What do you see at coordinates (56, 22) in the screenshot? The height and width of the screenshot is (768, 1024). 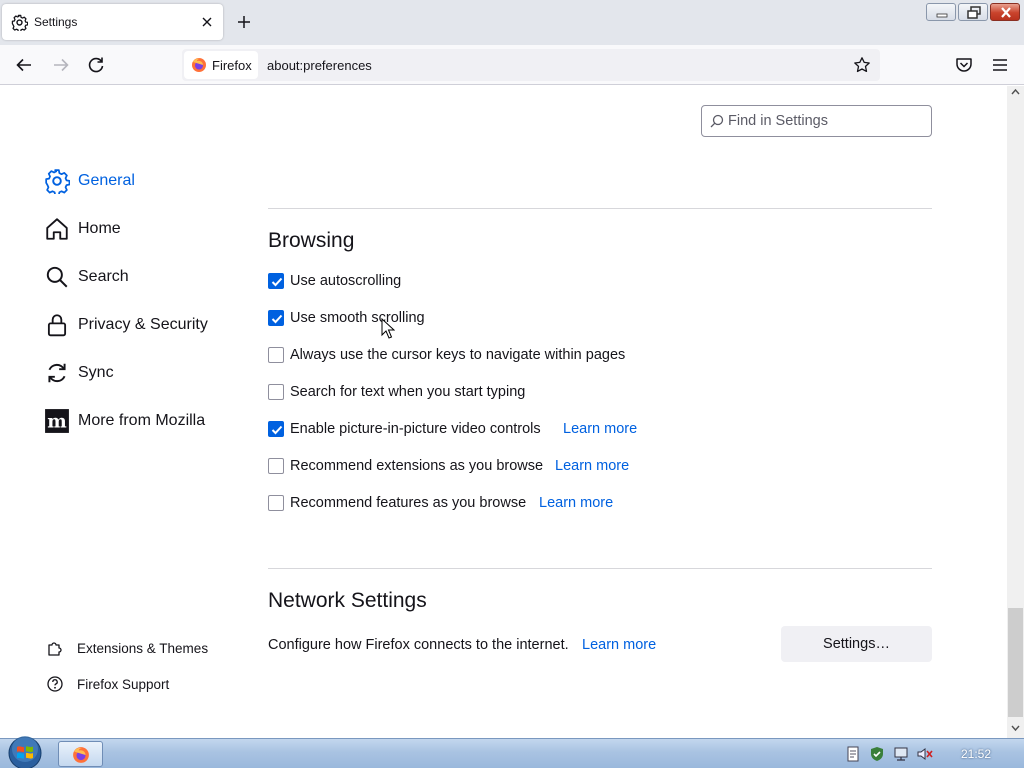 I see `tab-title: Settings` at bounding box center [56, 22].